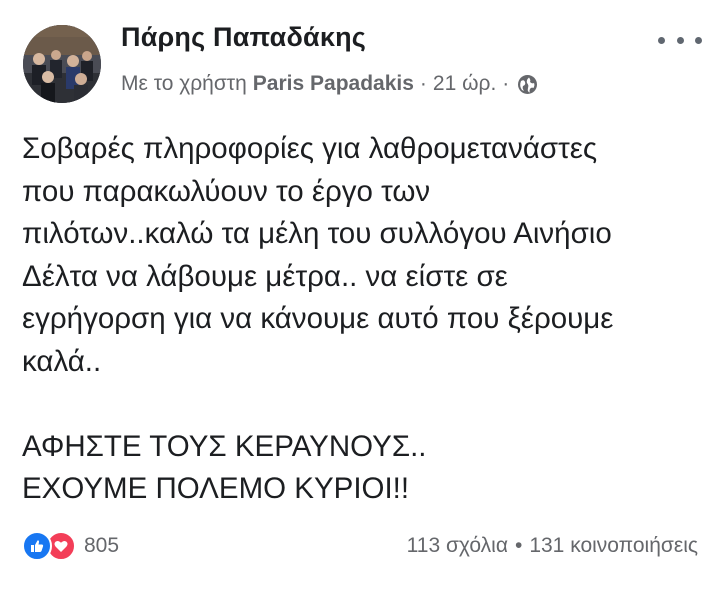 This screenshot has height=592, width=720. I want to click on globe-icon, so click(527, 84).